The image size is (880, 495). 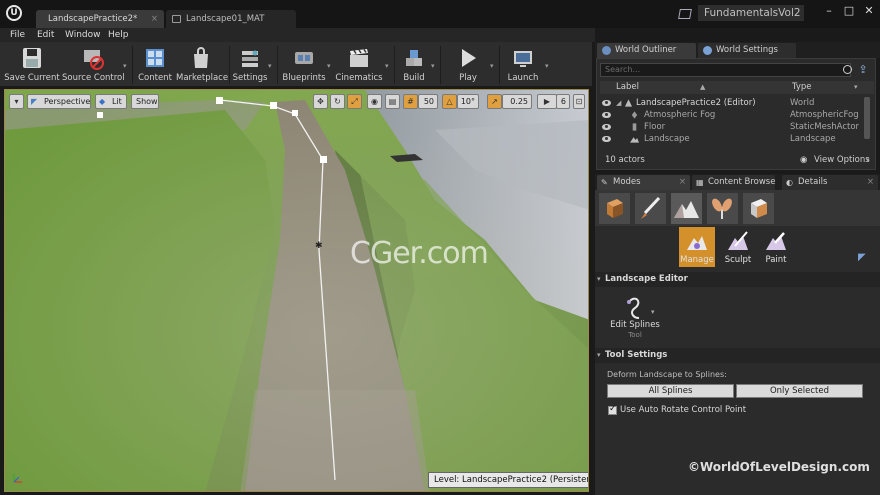 I want to click on save-current-button: Save Current, so click(x=32, y=64).